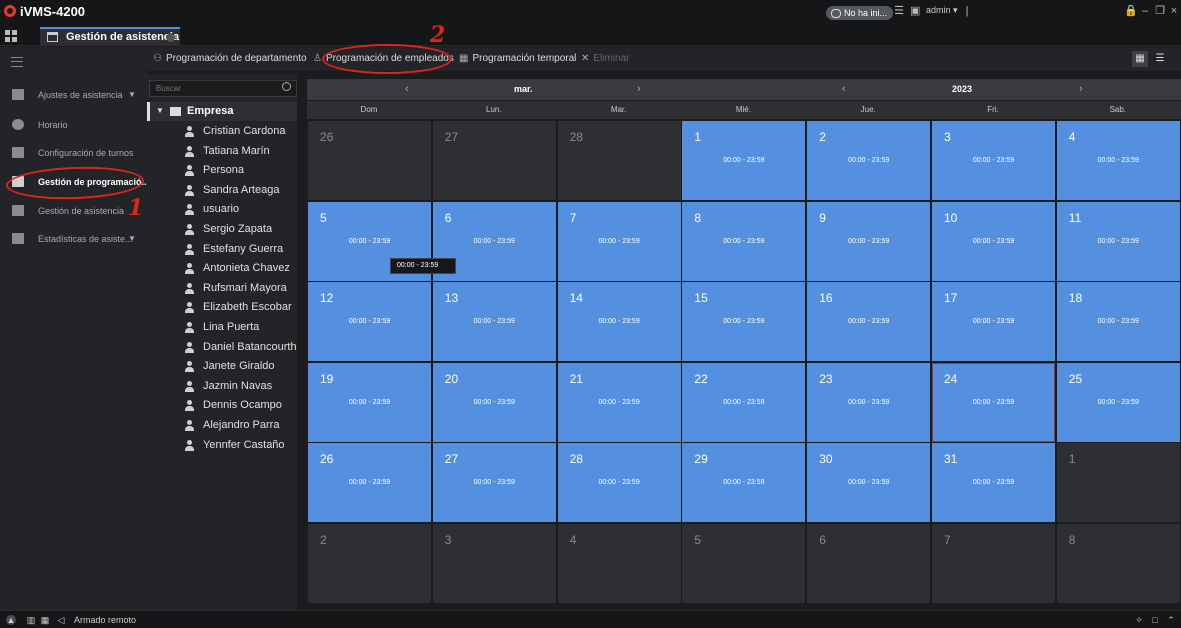  I want to click on tab-close-icon, so click(170, 37).